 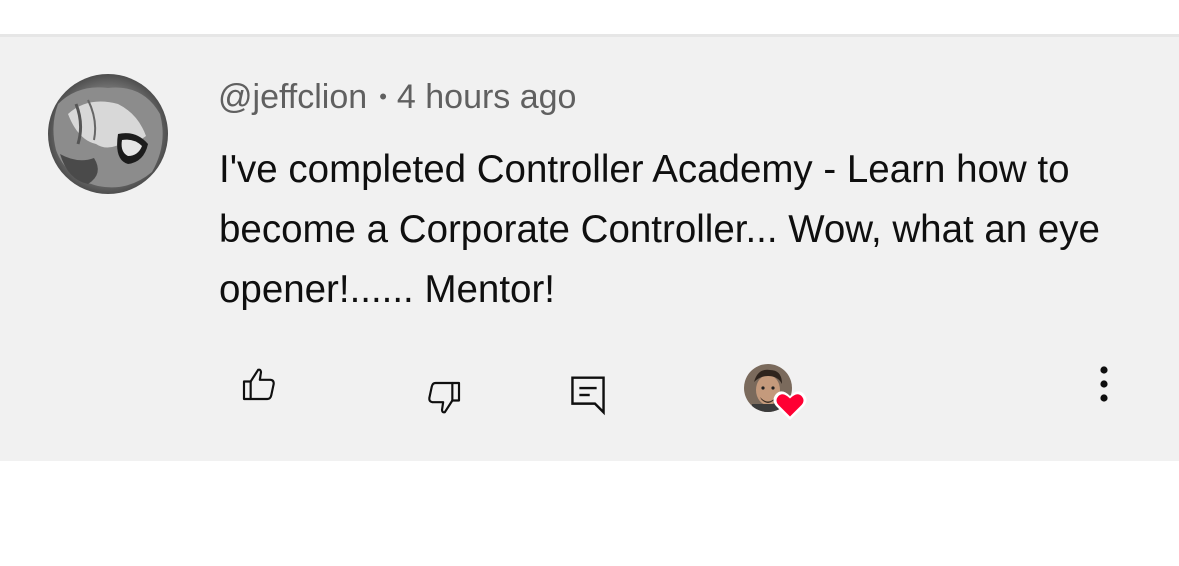 I want to click on comment-timestamp: 4 hours ago, so click(x=487, y=97).